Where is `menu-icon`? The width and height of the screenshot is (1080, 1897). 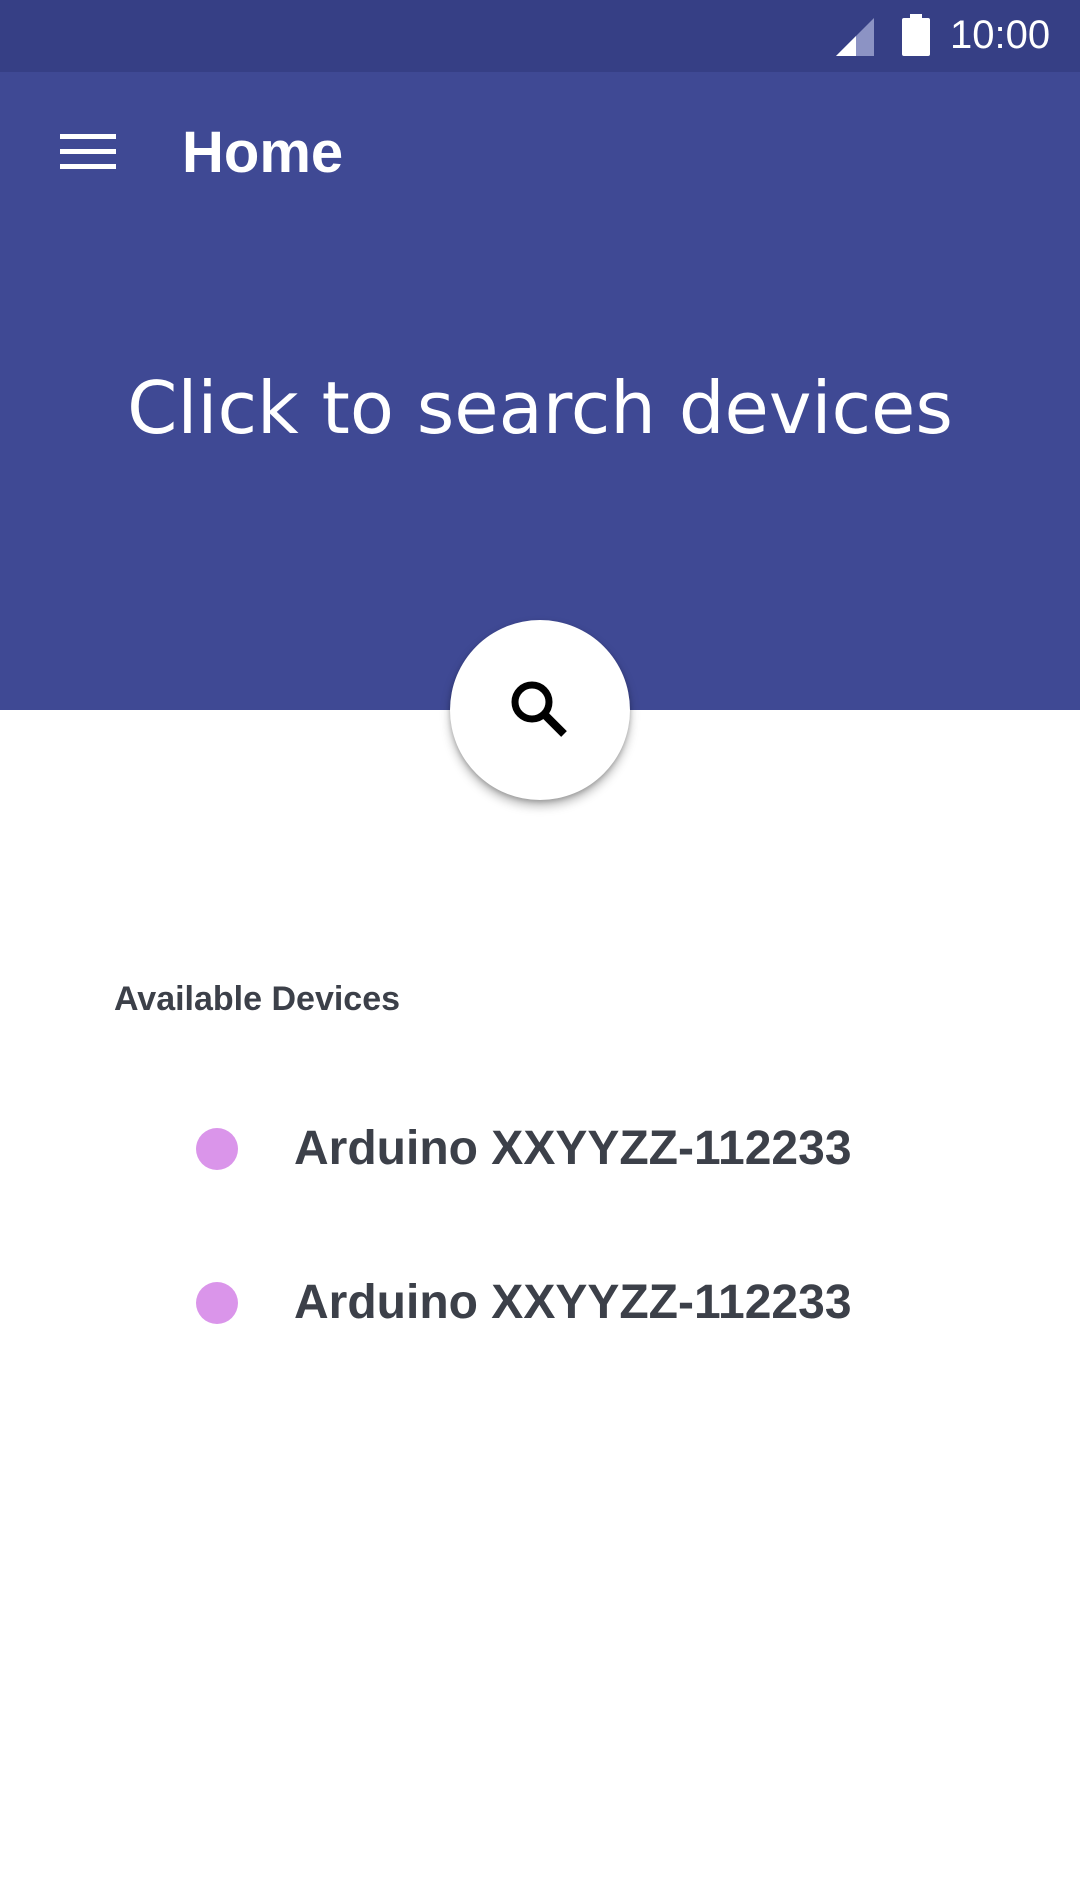 menu-icon is located at coordinates (88, 152).